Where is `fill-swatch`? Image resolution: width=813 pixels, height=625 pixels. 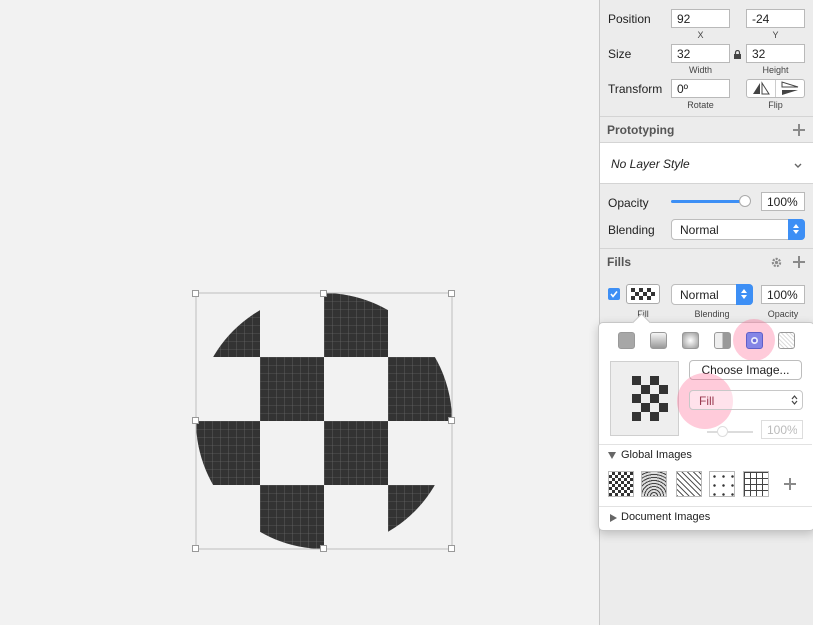 fill-swatch is located at coordinates (643, 294).